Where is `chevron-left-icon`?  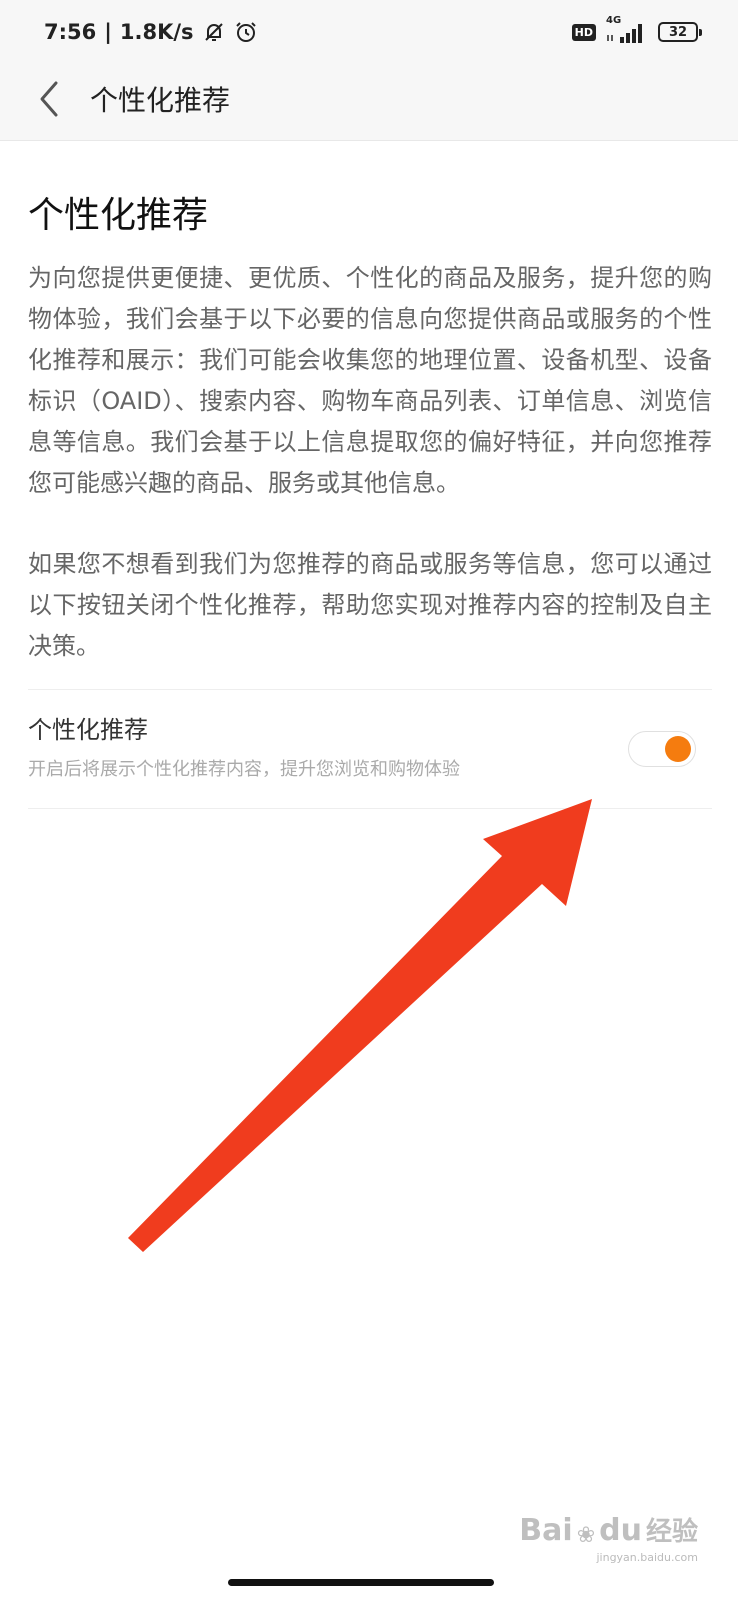
chevron-left-icon is located at coordinates (49, 99).